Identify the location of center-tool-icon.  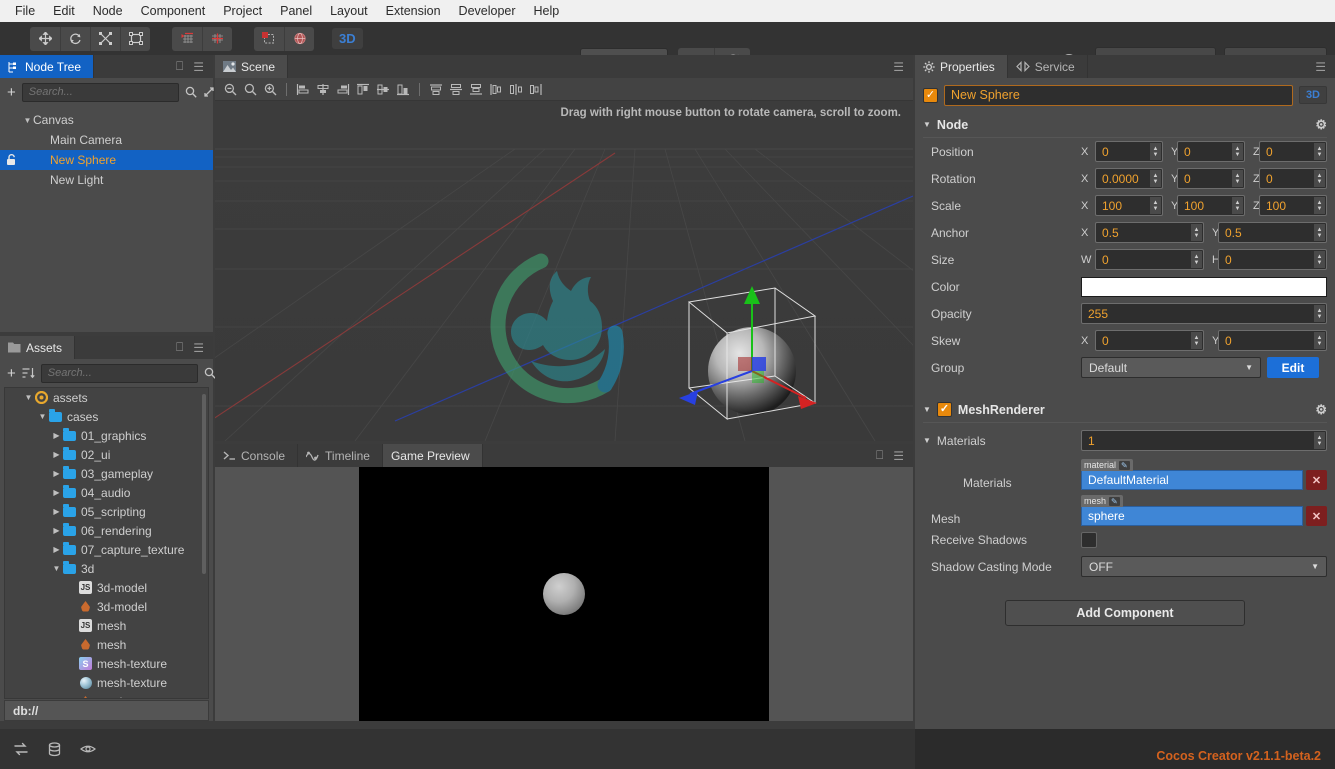
(299, 38).